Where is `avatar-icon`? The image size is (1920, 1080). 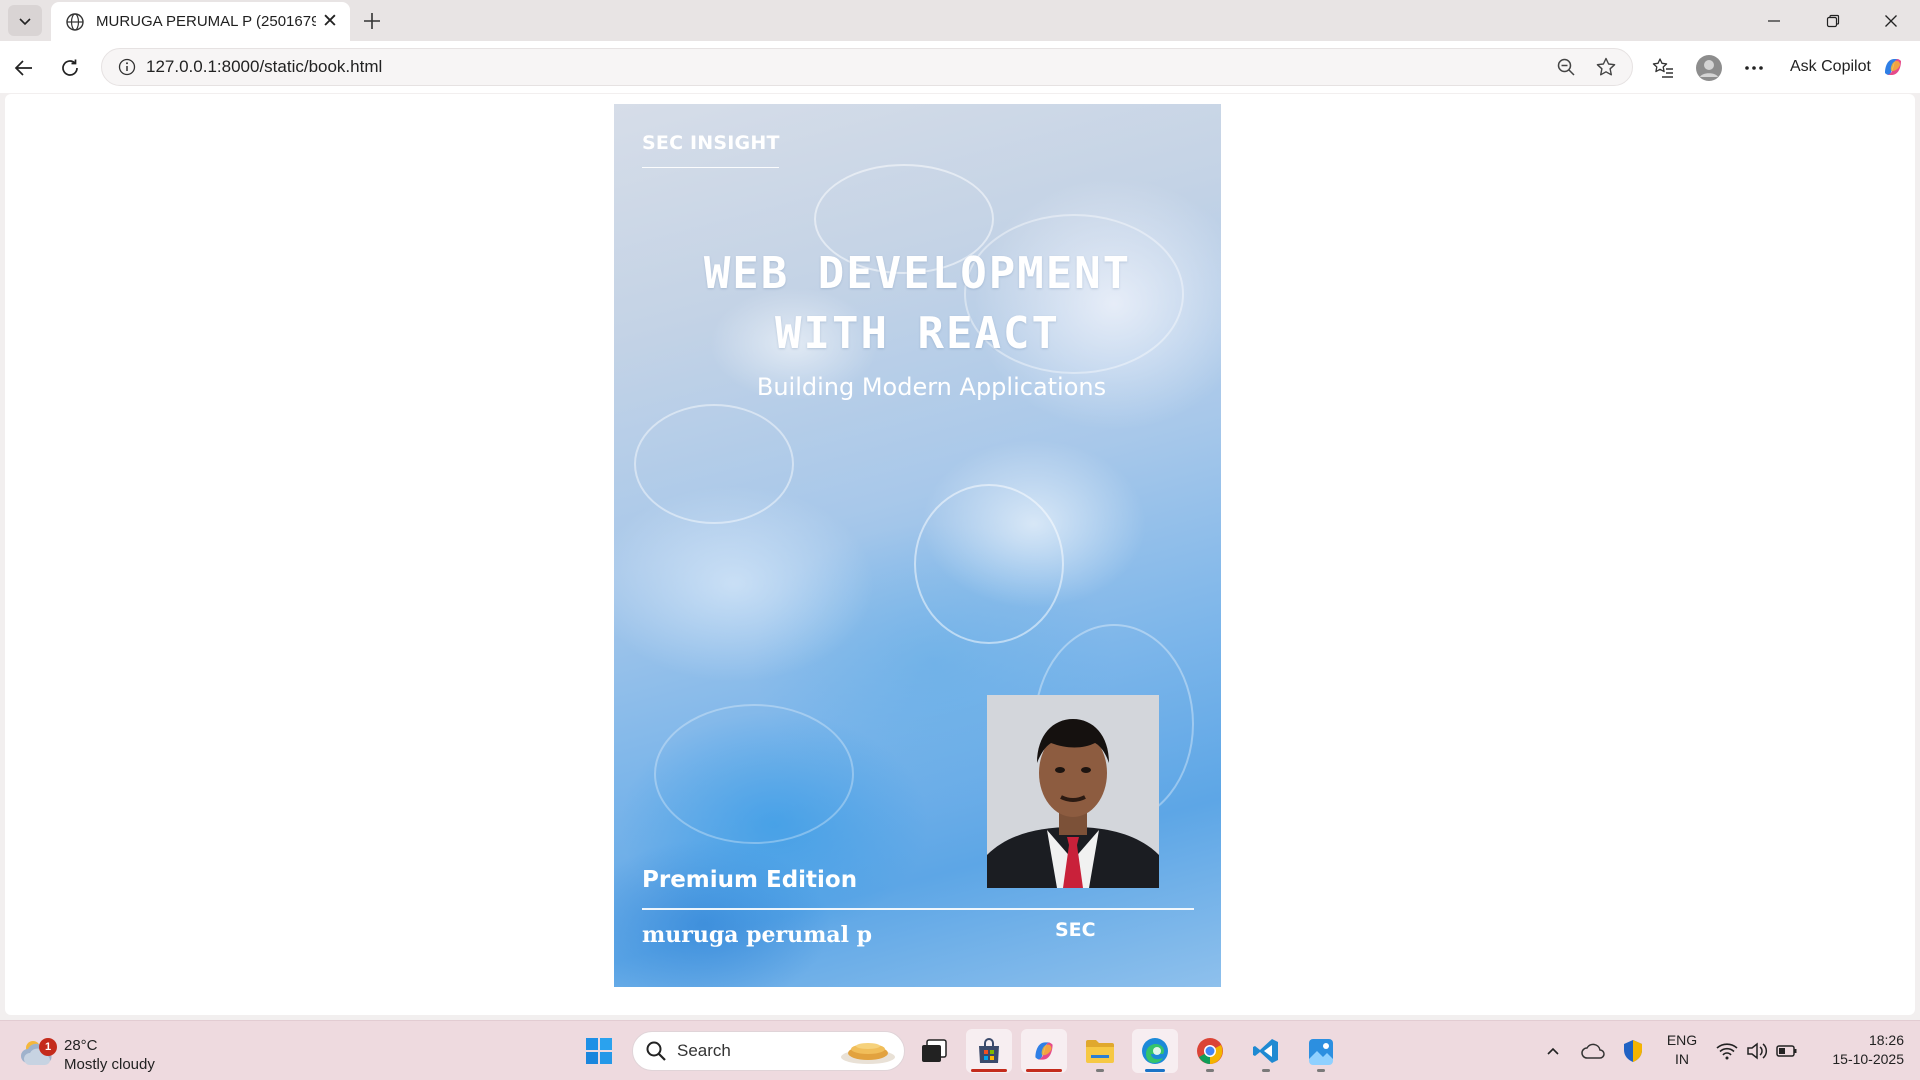
avatar-icon is located at coordinates (1709, 68).